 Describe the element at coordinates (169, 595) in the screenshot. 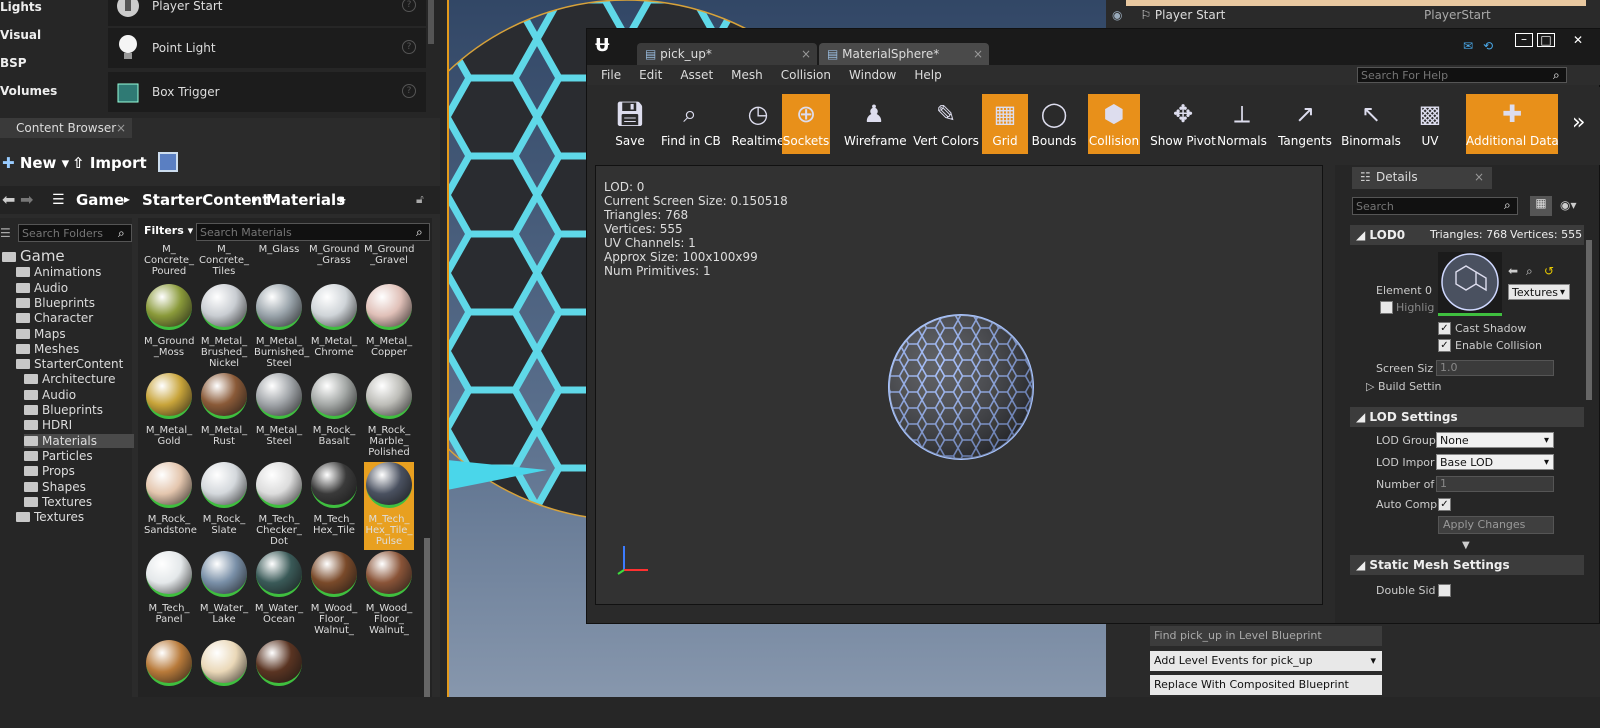

I see `asset-tile: M_Tech_ Panel` at that location.